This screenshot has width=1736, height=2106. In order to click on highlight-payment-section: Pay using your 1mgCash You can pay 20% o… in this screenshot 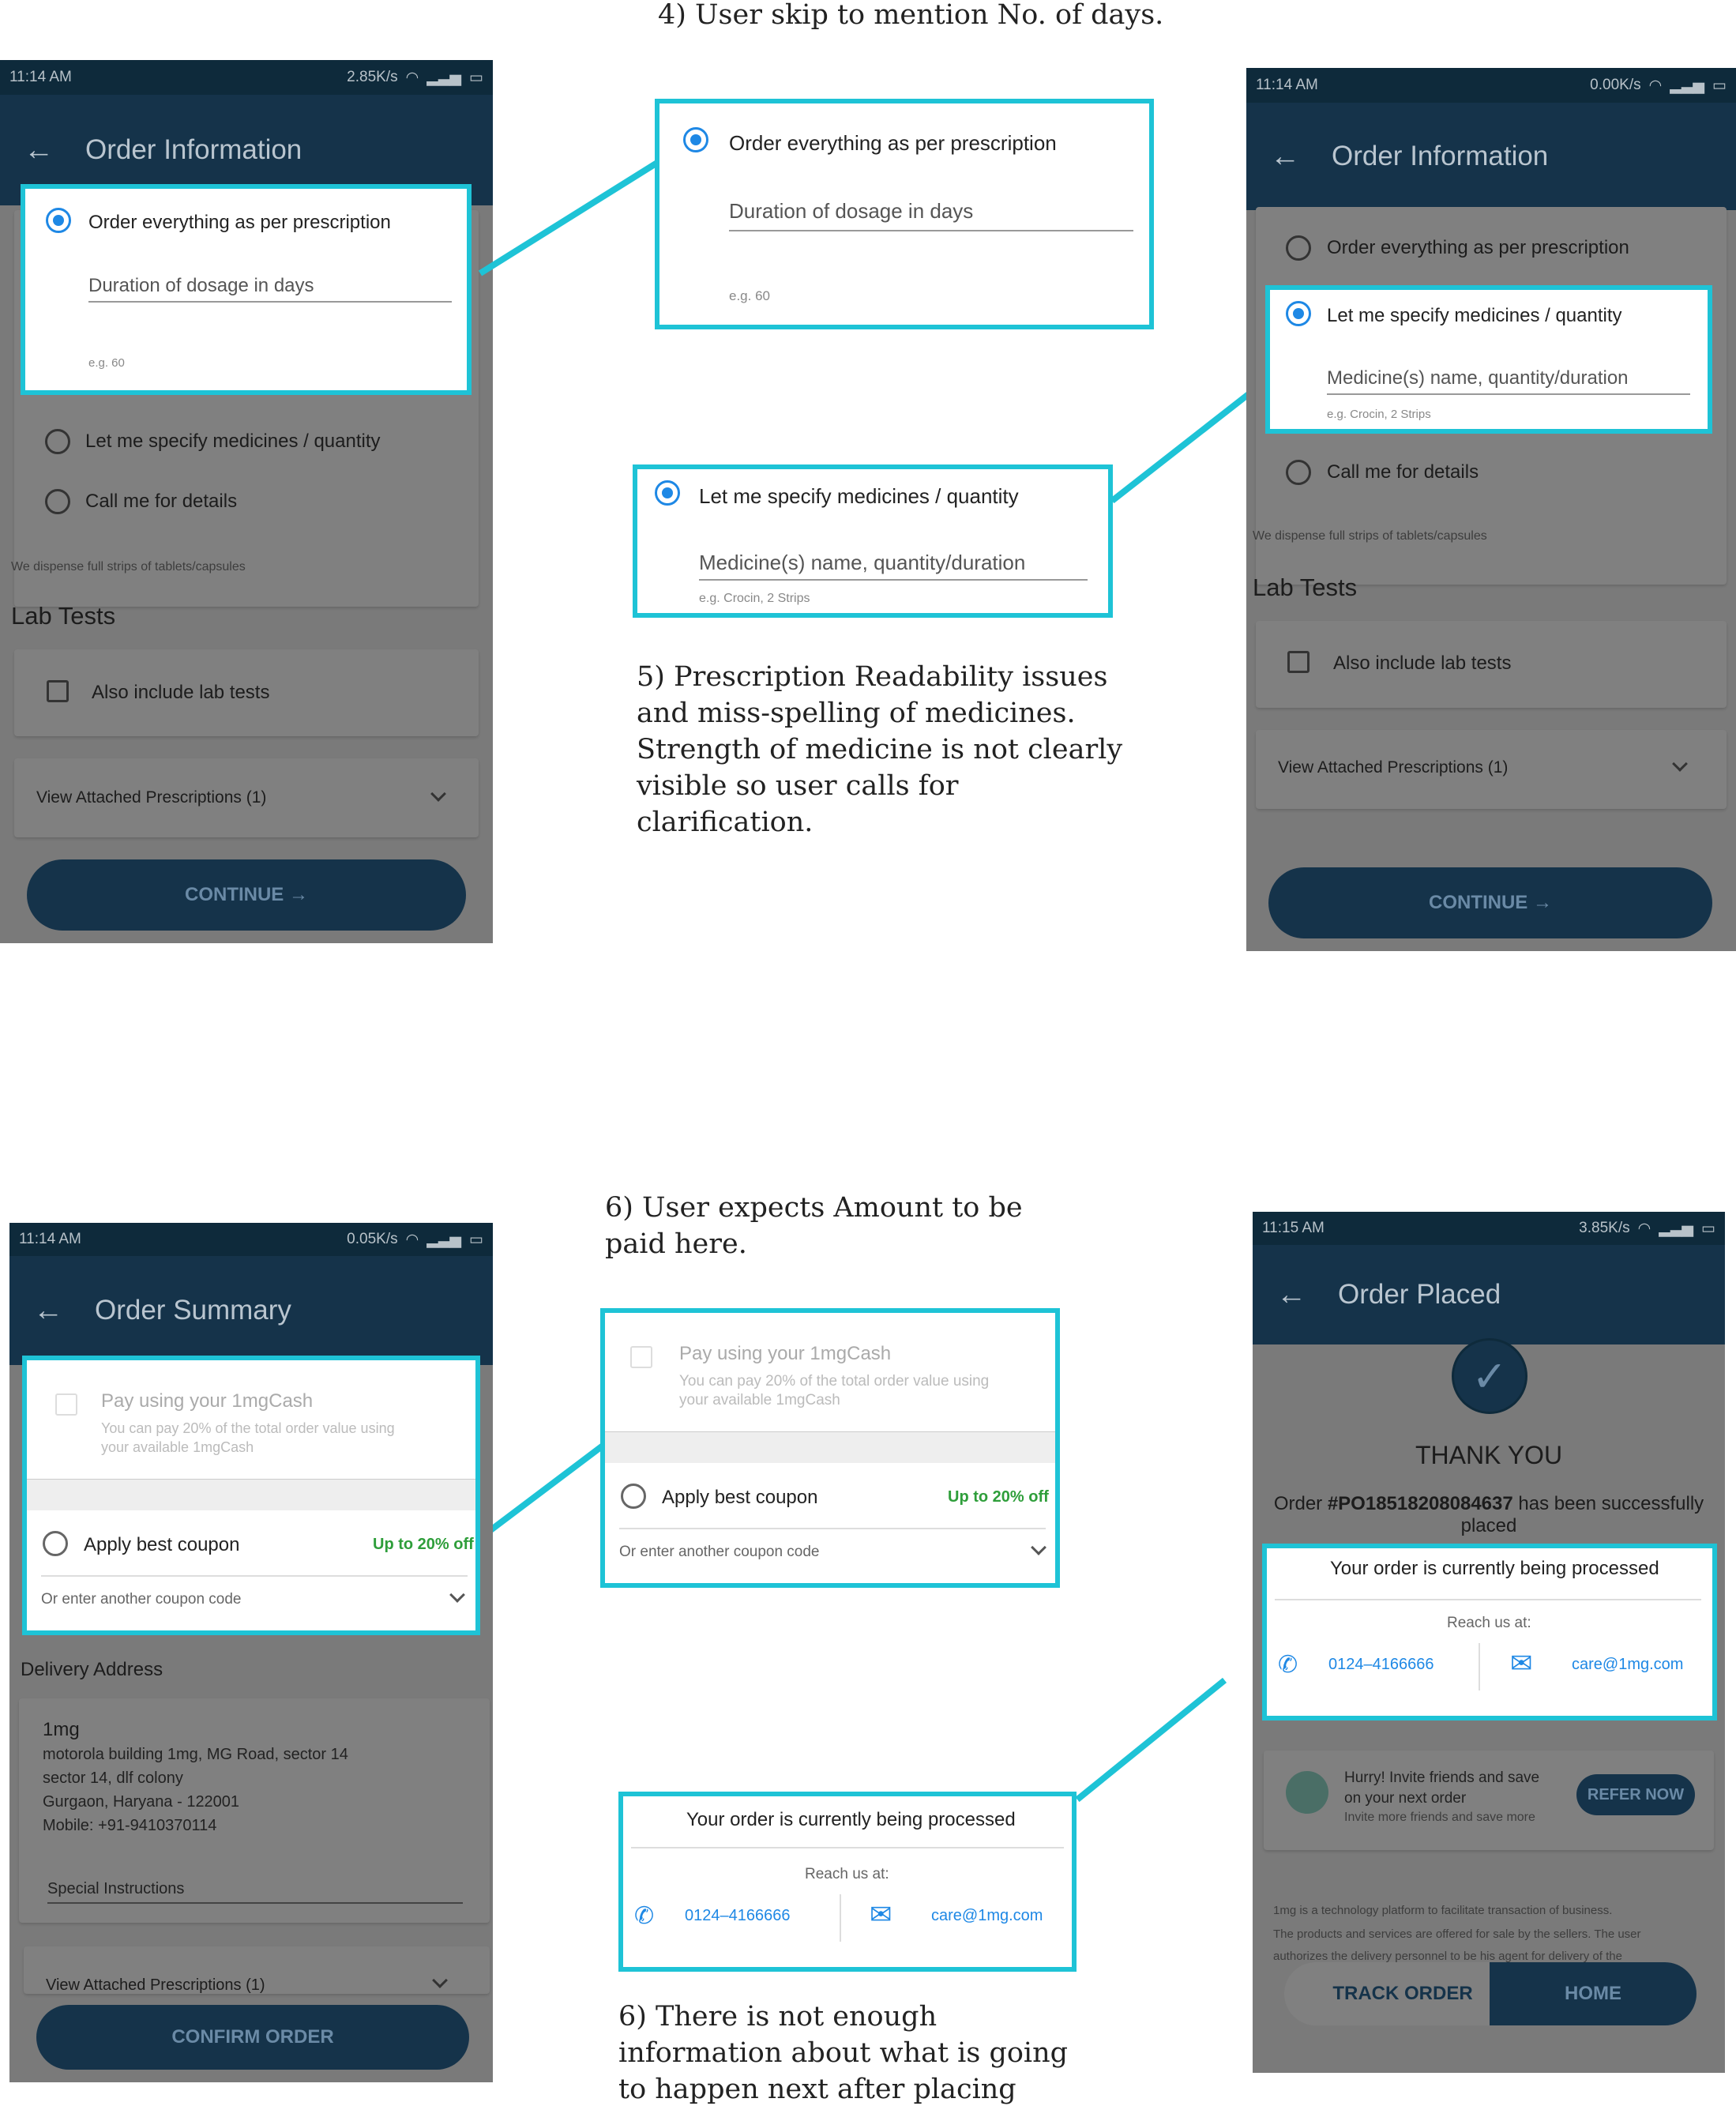, I will do `click(251, 1495)`.